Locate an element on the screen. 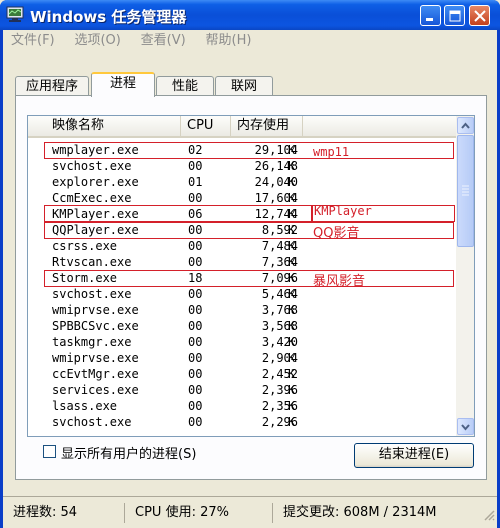 The width and height of the screenshot is (500, 528). process-name: CcmExec.exe is located at coordinates (92, 198).